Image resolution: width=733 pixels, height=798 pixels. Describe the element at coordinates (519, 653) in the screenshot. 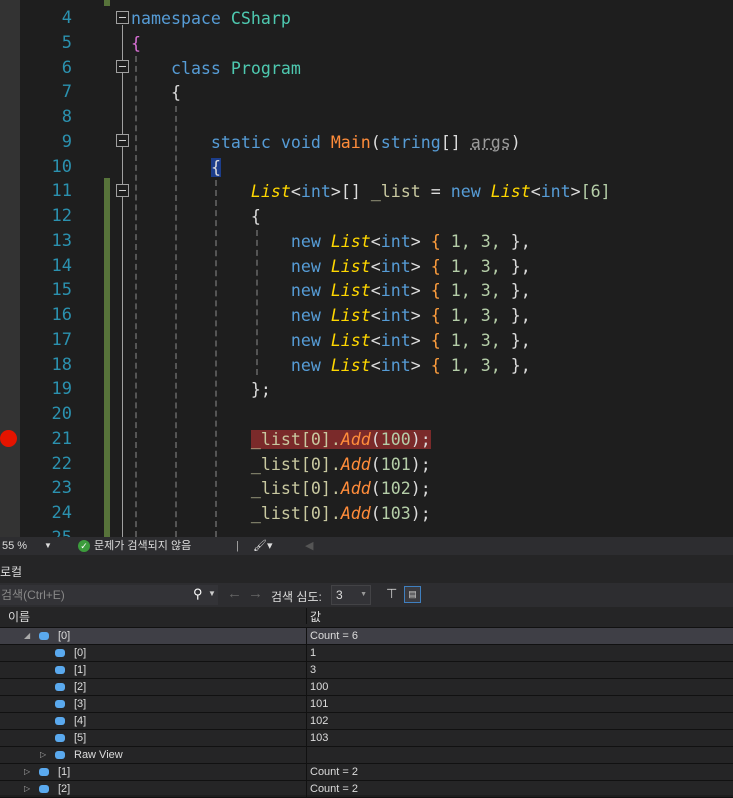

I see `row-value: 1` at that location.